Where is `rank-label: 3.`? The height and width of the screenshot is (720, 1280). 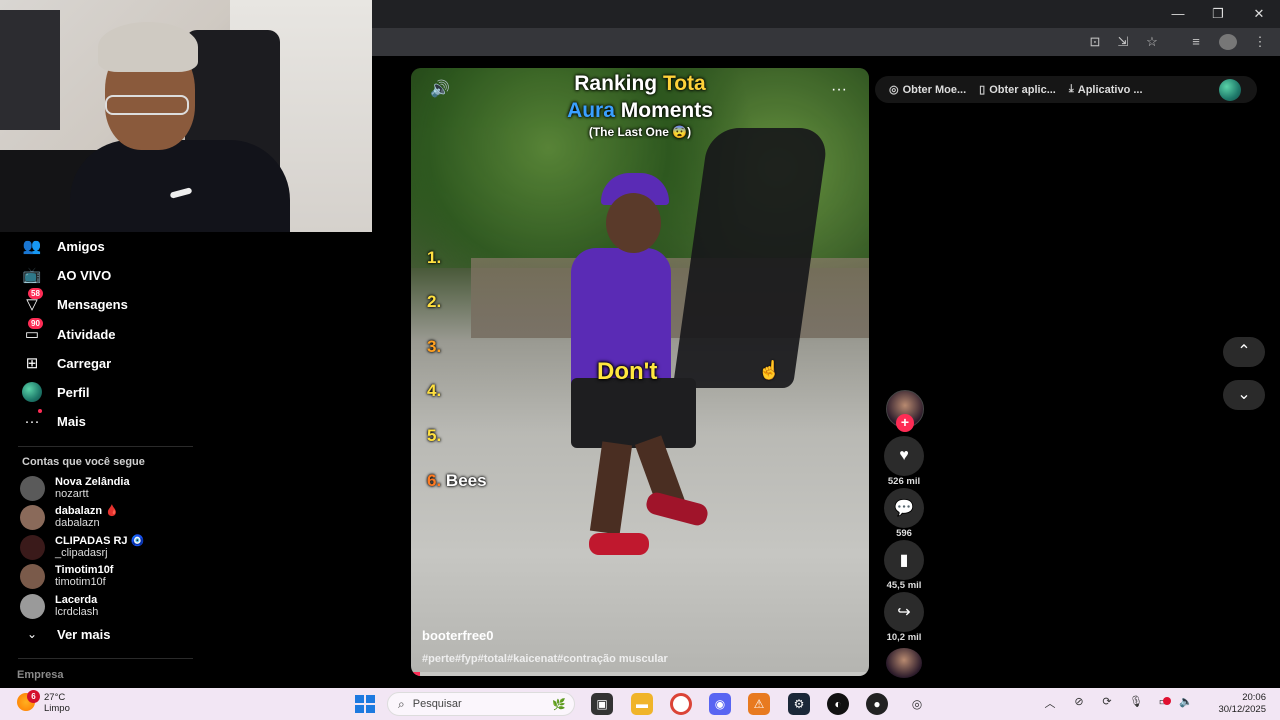 rank-label: 3. is located at coordinates (434, 346).